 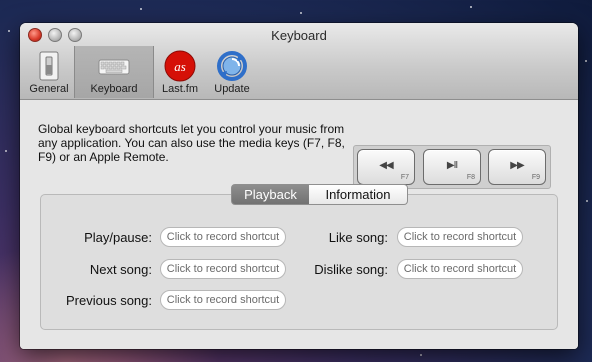 I want to click on toolbar-item-general: General, so click(x=49, y=72).